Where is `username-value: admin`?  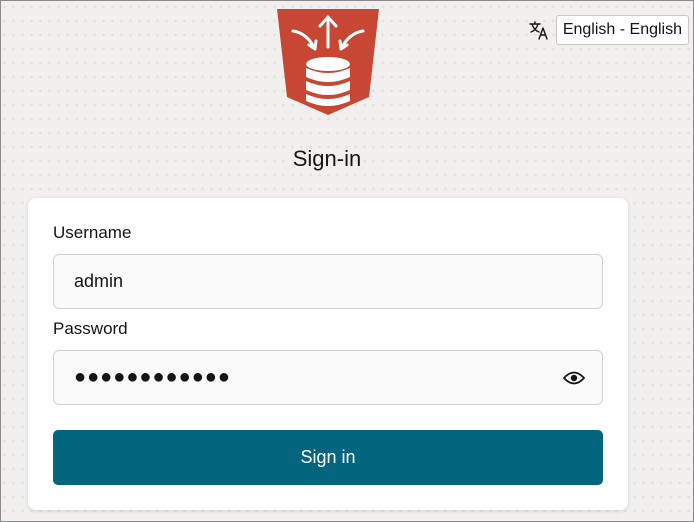 username-value: admin is located at coordinates (99, 281).